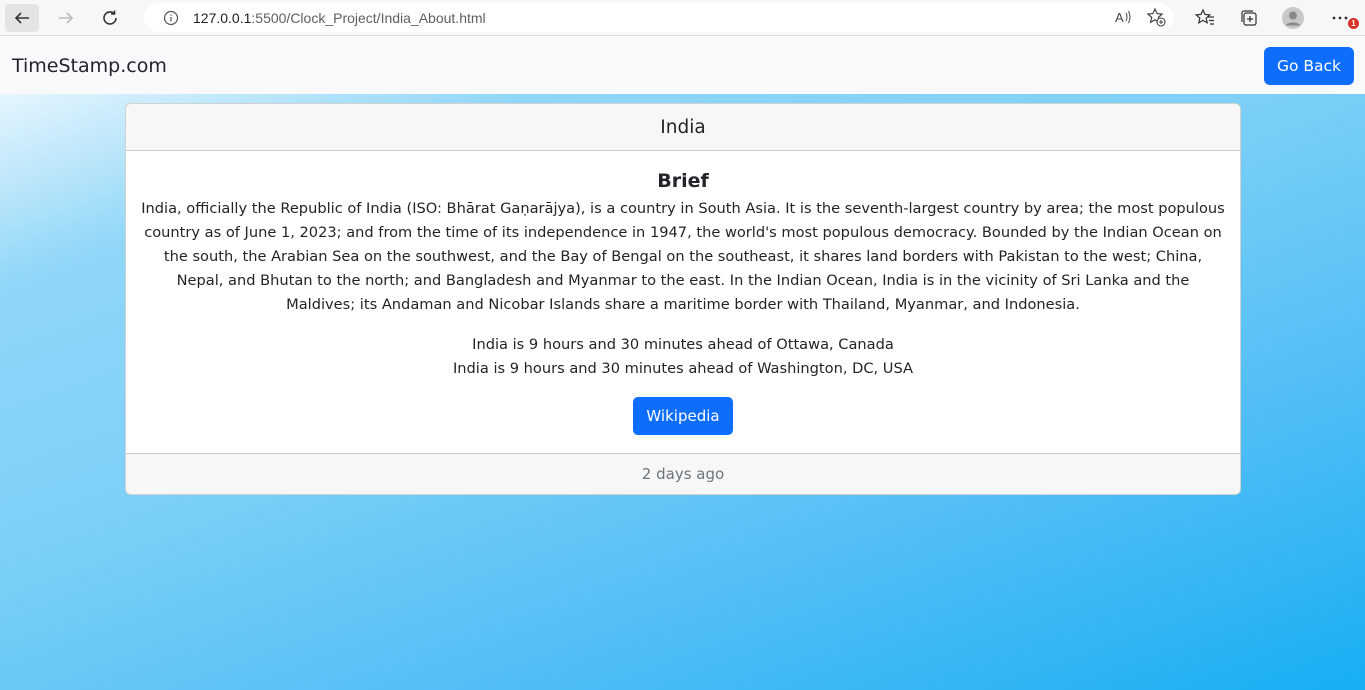 This screenshot has height=690, width=1365. What do you see at coordinates (1205, 18) in the screenshot?
I see `favorites-icon` at bounding box center [1205, 18].